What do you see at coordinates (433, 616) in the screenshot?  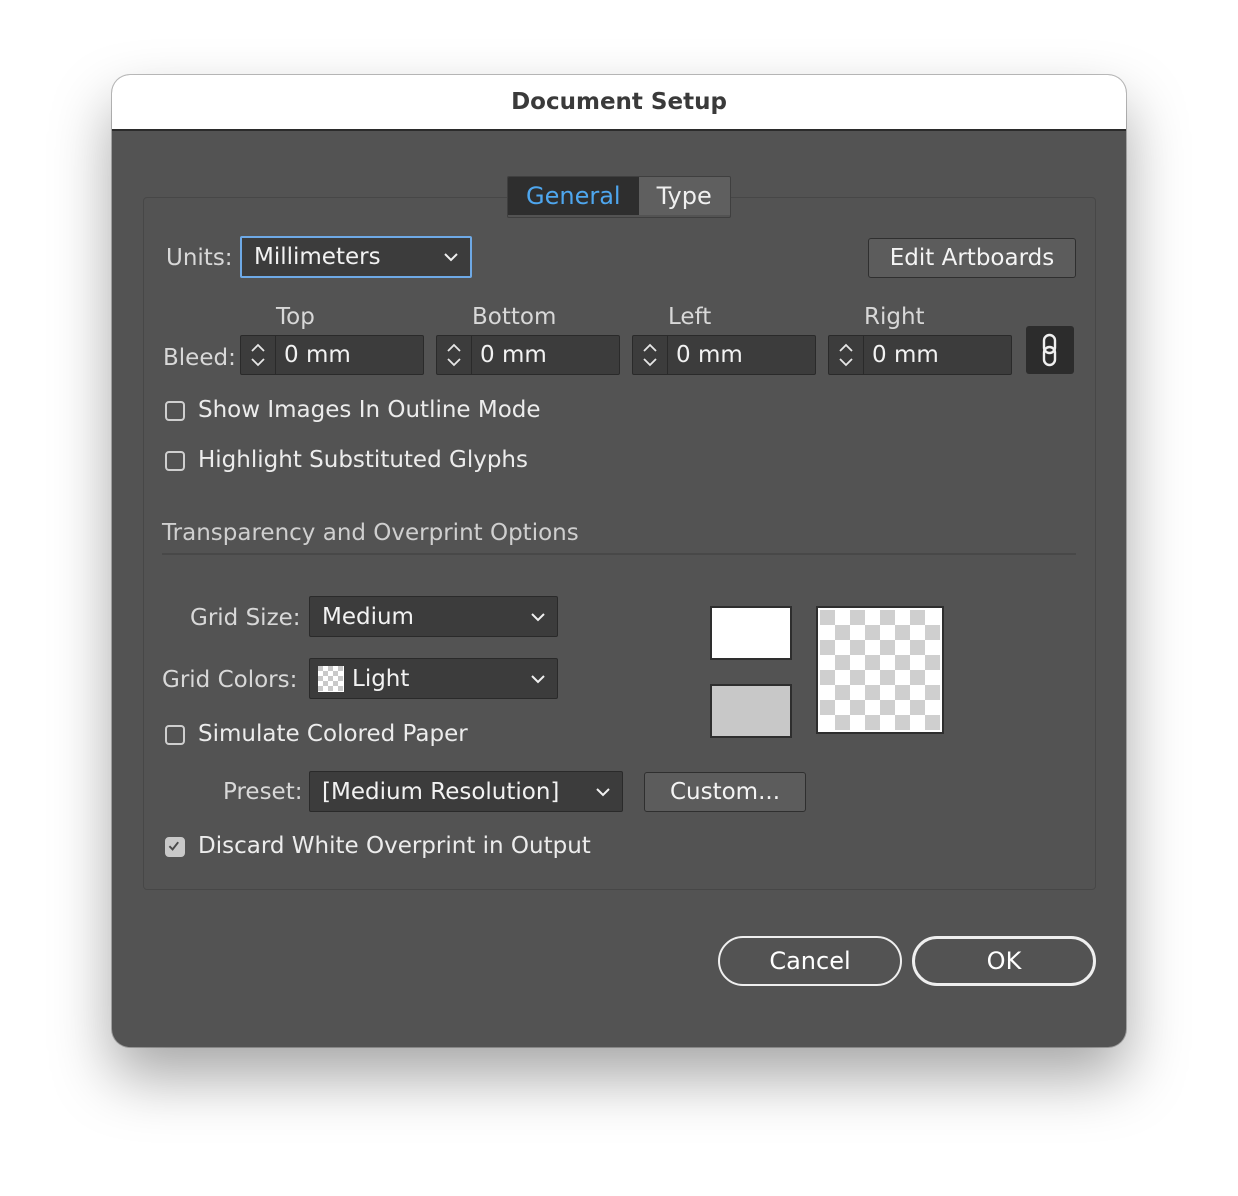 I see `grid-size-dropdown: Medium` at bounding box center [433, 616].